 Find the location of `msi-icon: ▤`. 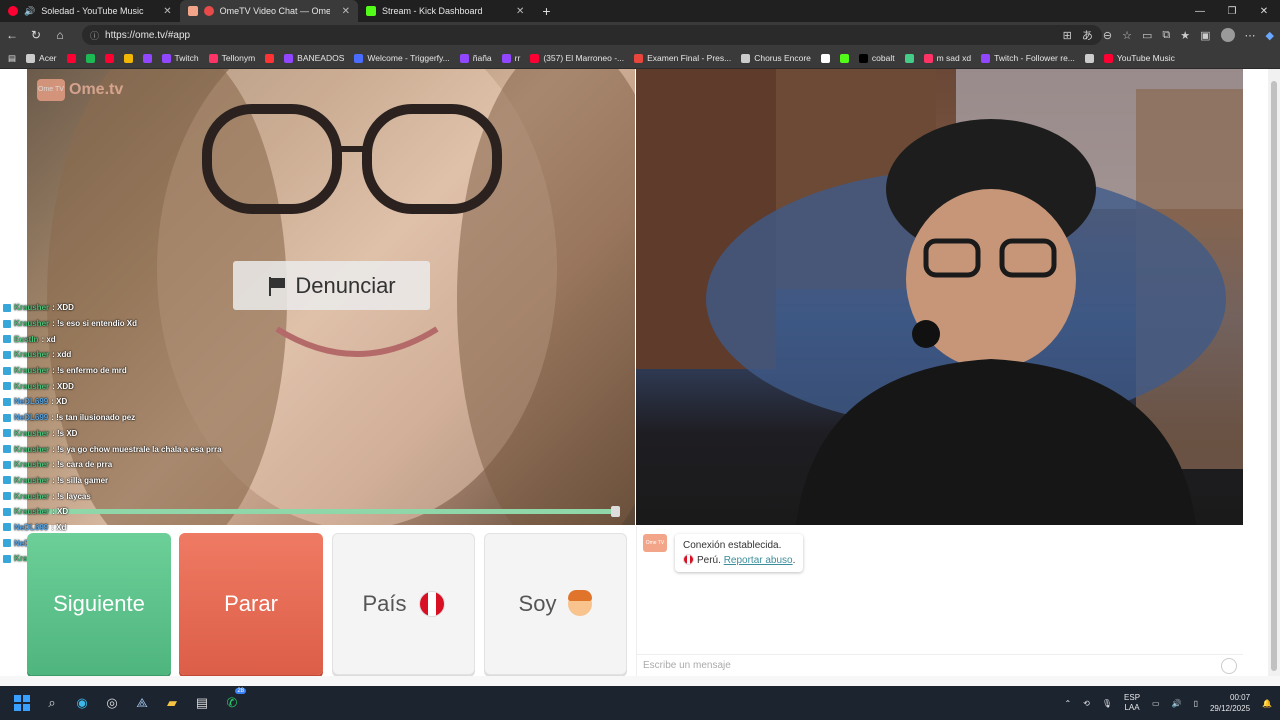

msi-icon: ▤ is located at coordinates (202, 703).